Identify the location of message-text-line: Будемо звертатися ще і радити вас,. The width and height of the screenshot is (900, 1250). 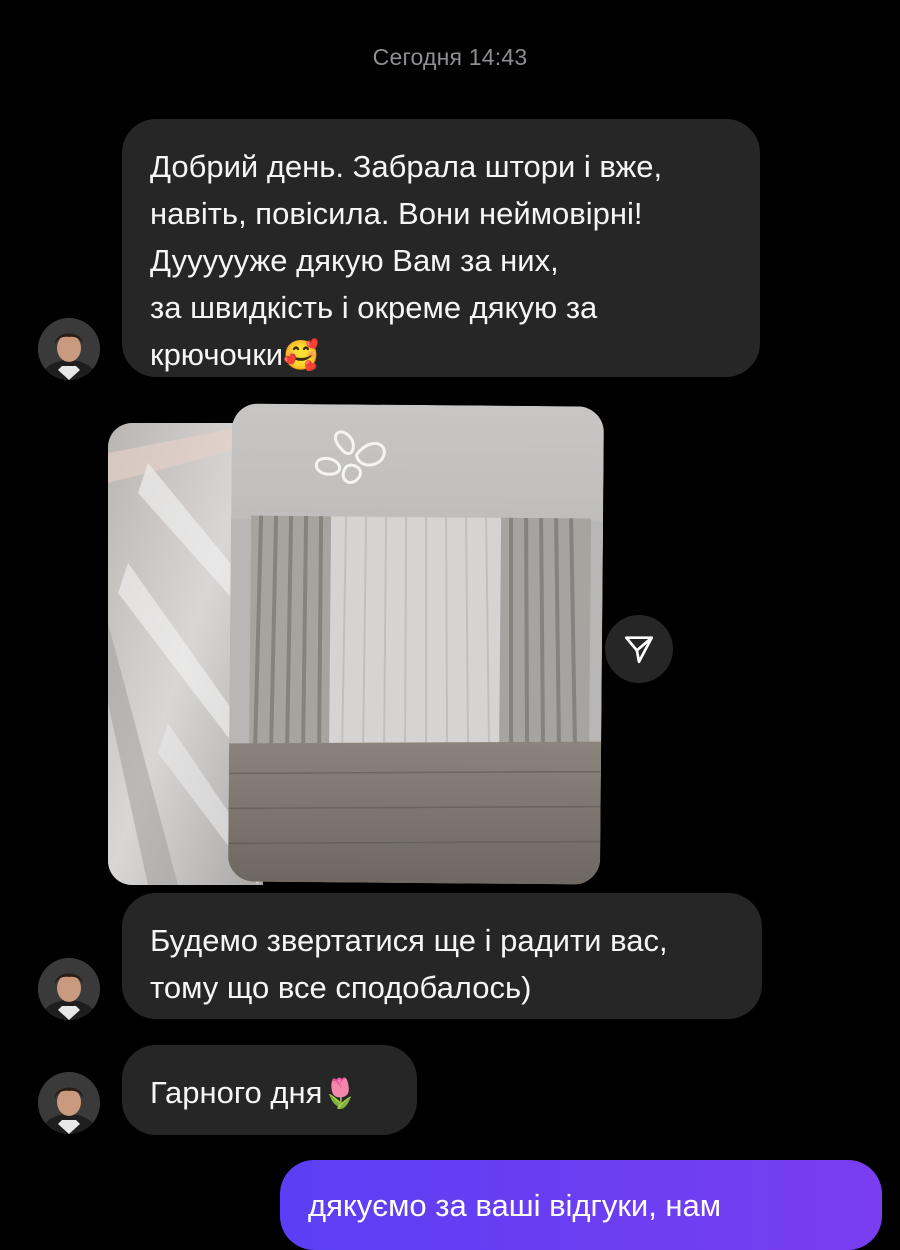
(409, 940).